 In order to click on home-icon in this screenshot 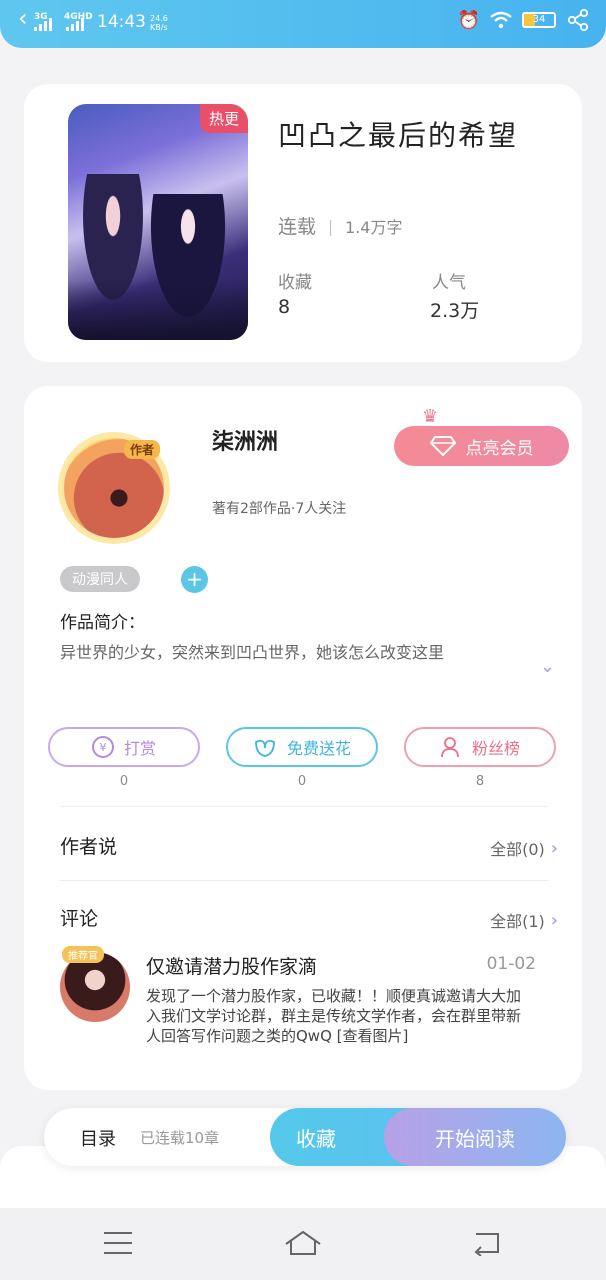, I will do `click(303, 1243)`.